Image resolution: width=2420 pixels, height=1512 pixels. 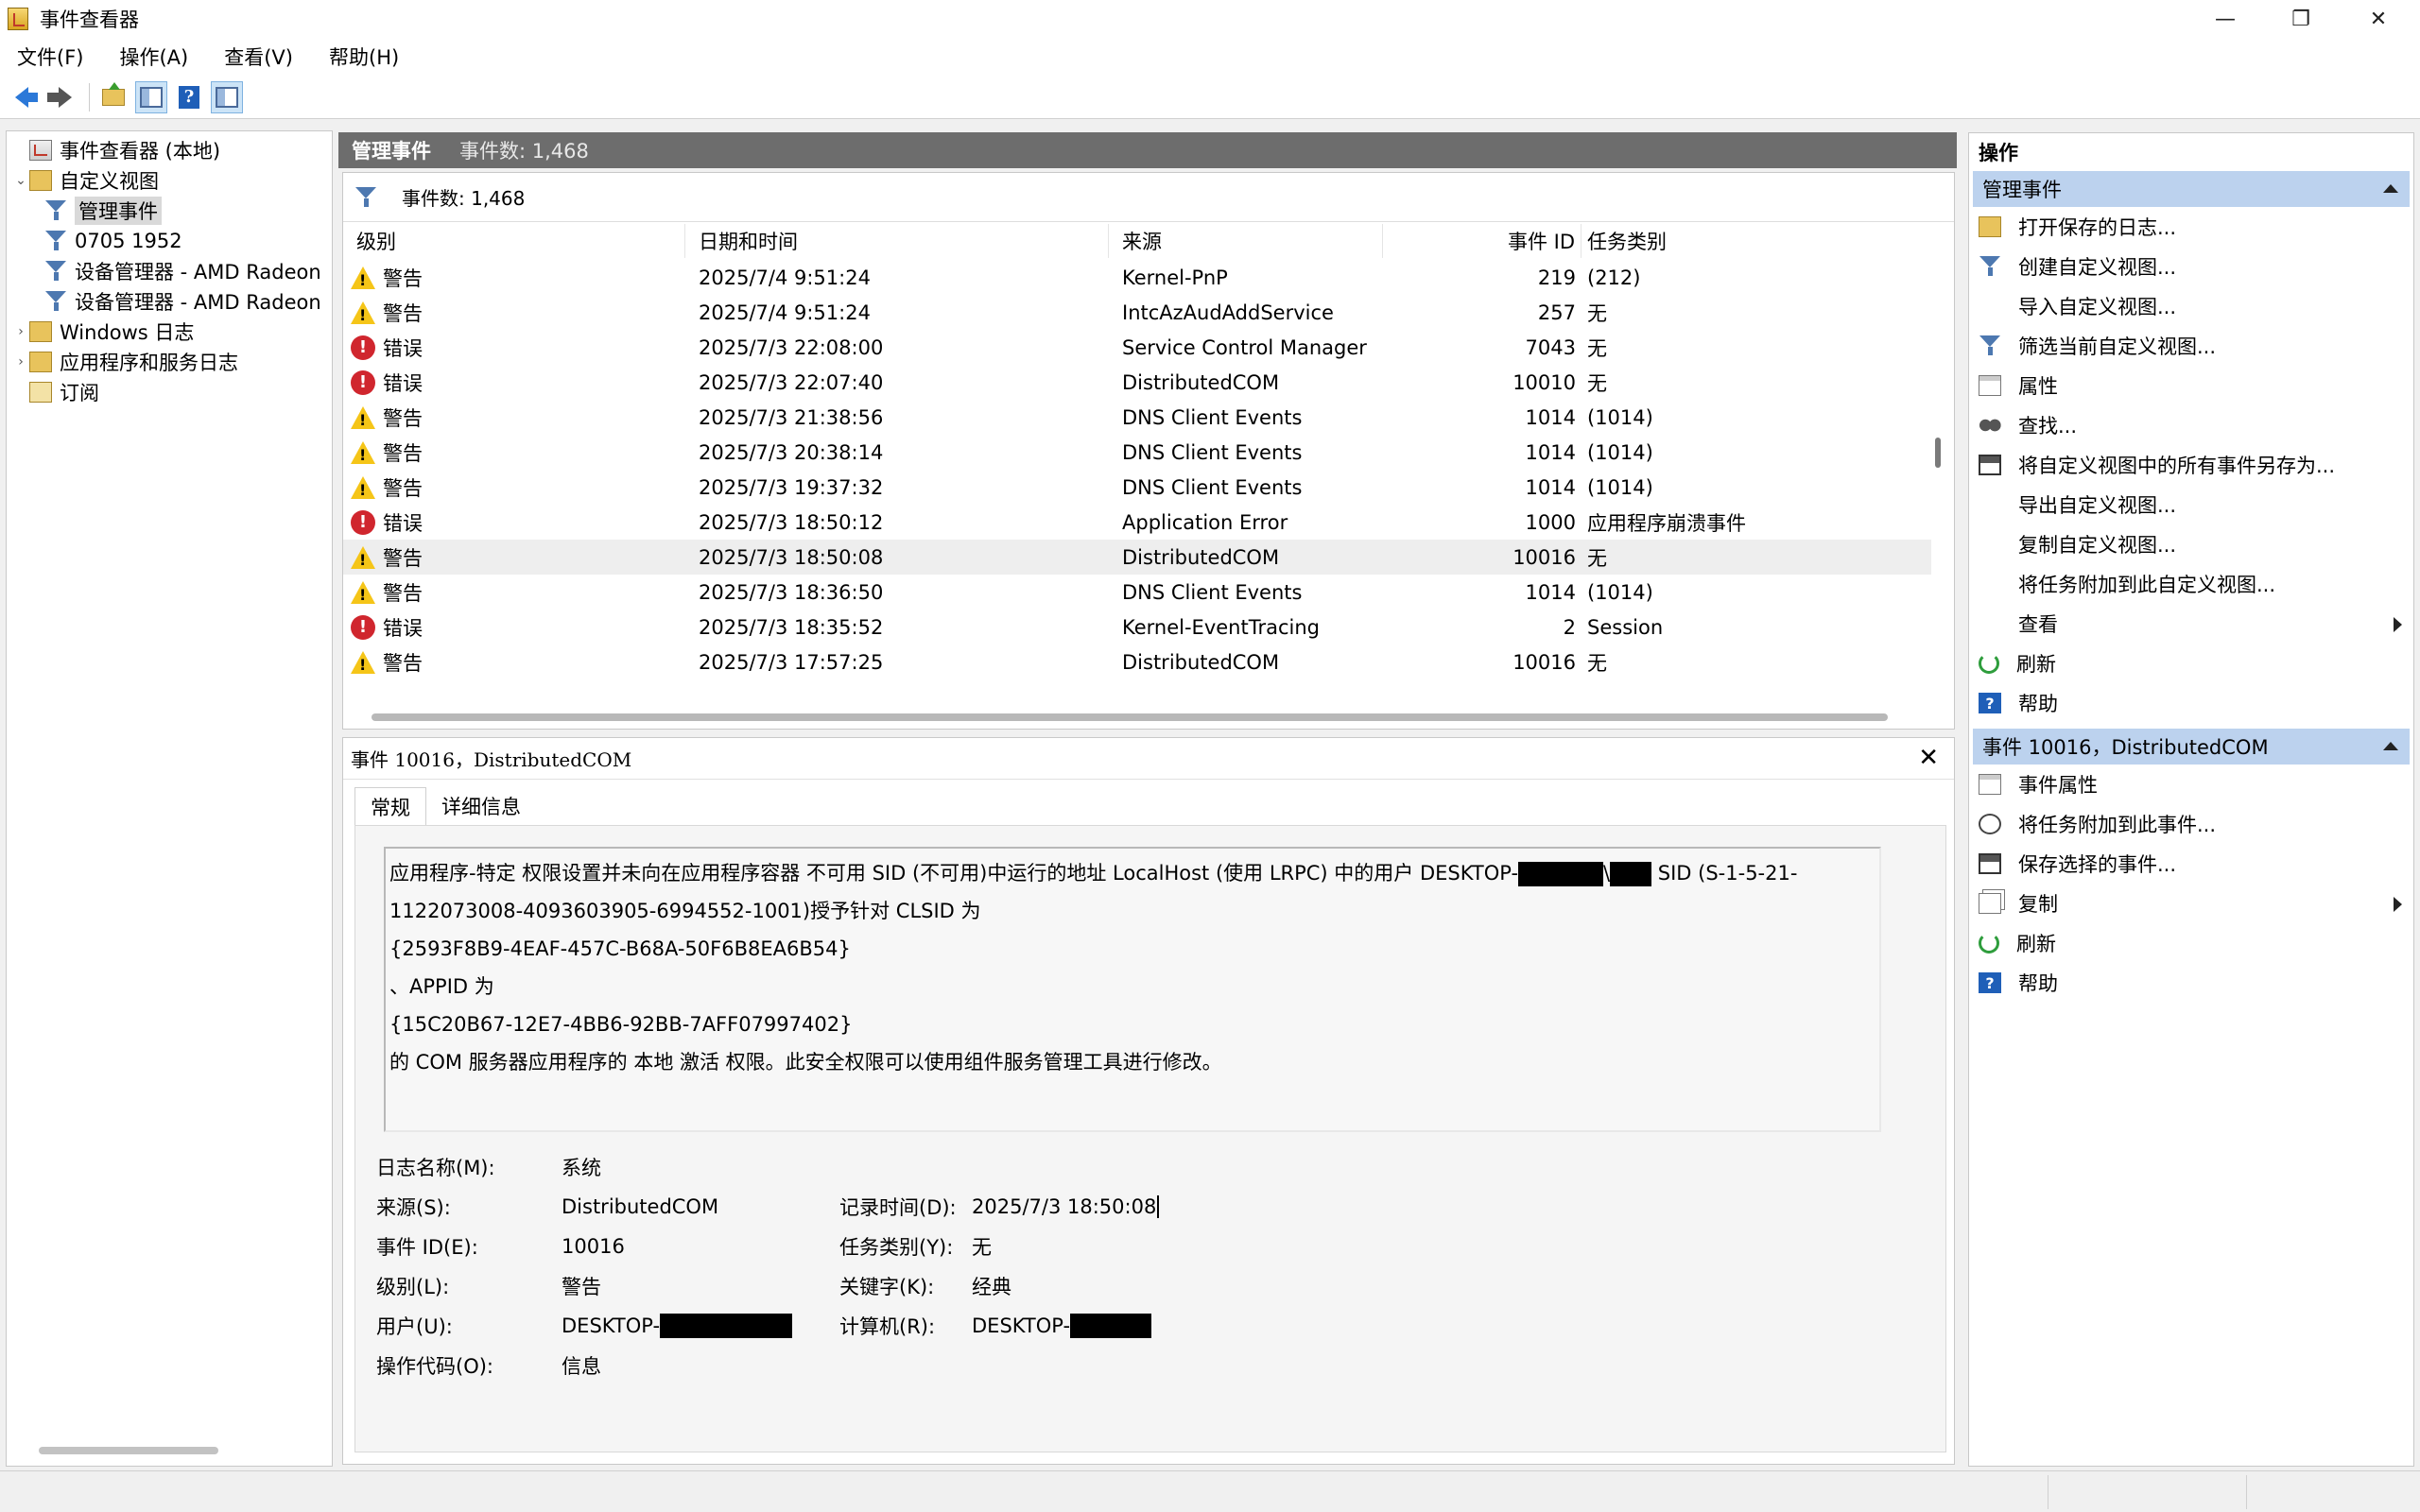 What do you see at coordinates (1929, 758) in the screenshot?
I see `close-detail-button: ✕` at bounding box center [1929, 758].